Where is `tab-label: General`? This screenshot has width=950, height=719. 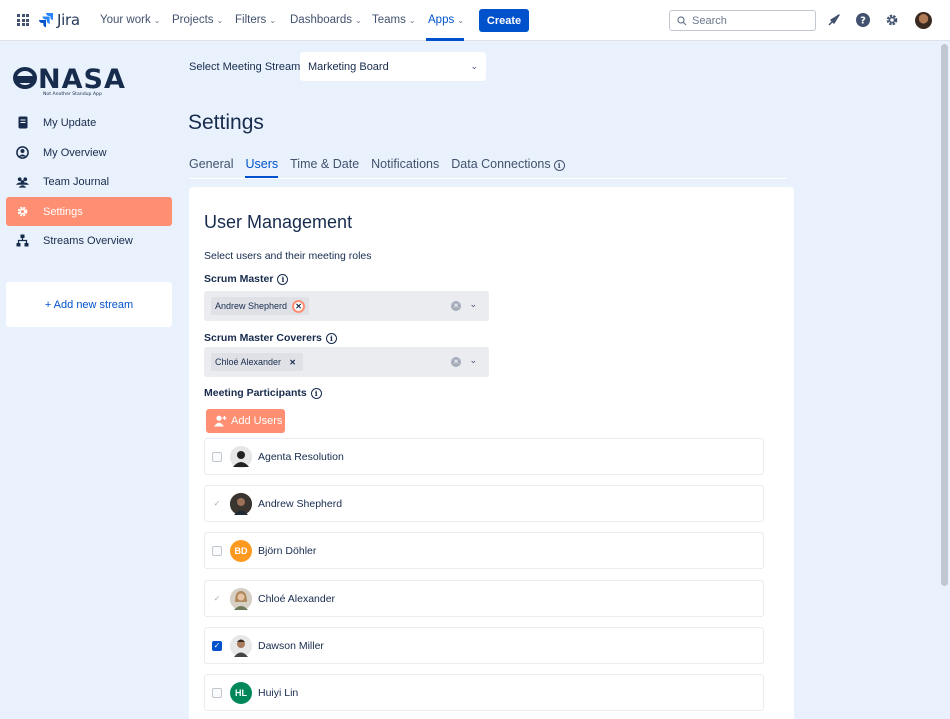
tab-label: General is located at coordinates (211, 164).